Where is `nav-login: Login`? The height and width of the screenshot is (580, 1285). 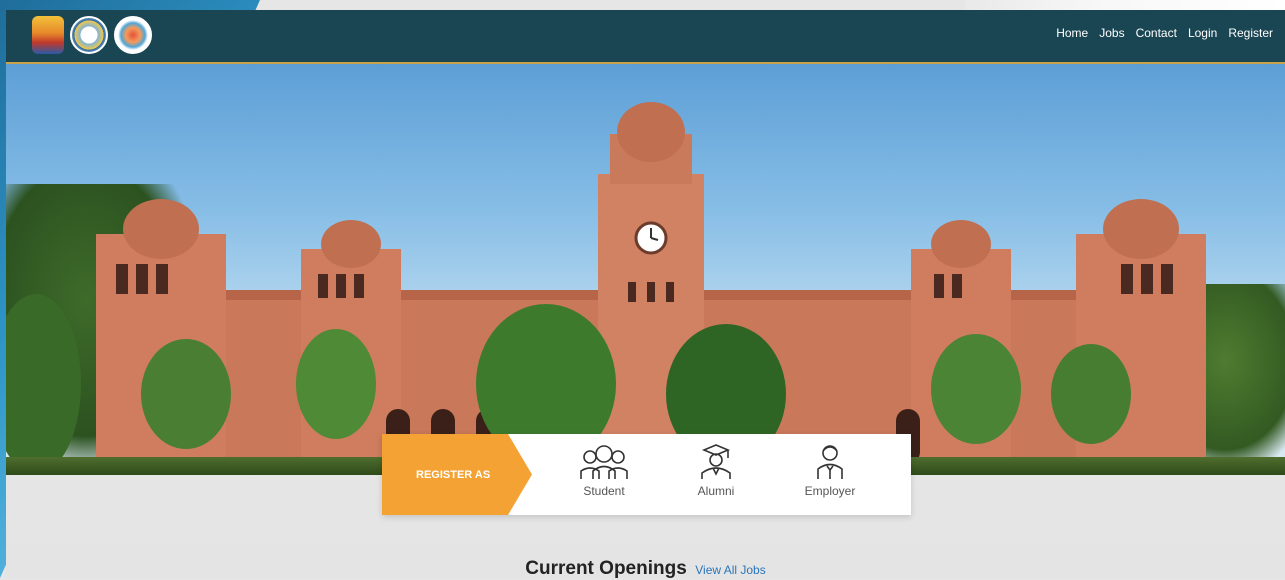 nav-login: Login is located at coordinates (1202, 33).